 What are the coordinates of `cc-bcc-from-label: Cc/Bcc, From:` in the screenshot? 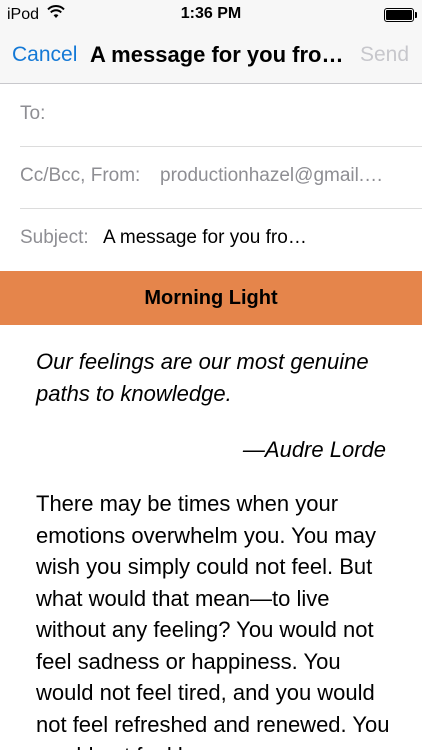 It's located at (80, 175).